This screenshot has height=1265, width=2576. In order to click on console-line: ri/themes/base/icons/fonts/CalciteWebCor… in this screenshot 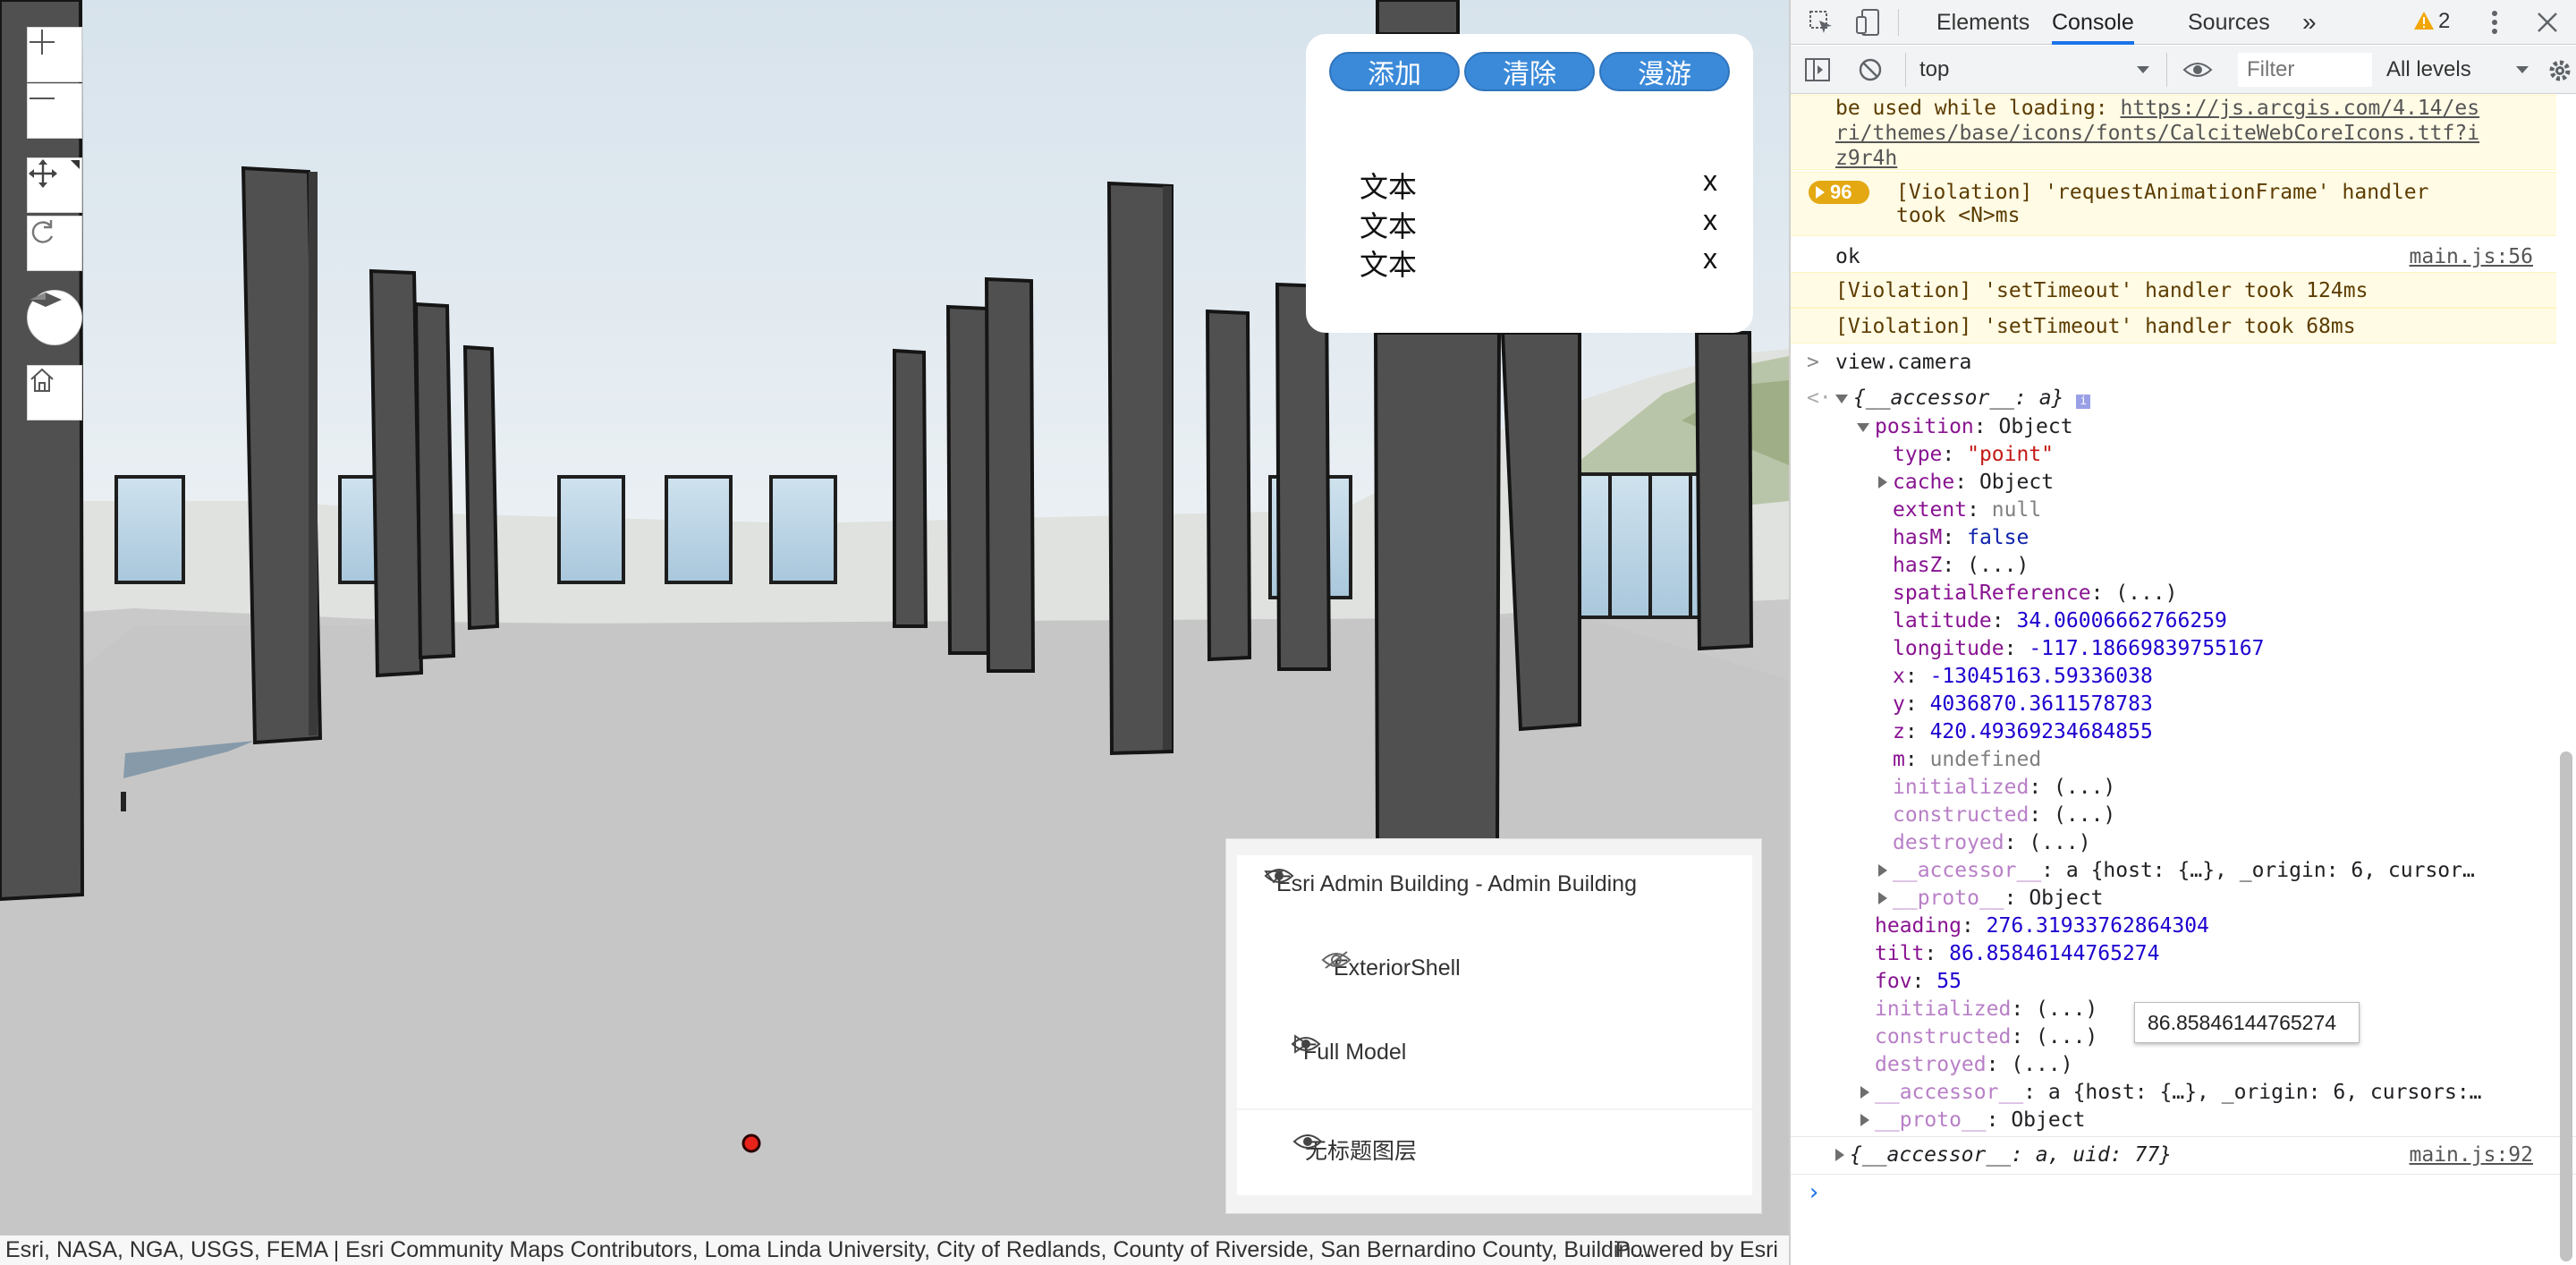, I will do `click(2205, 133)`.